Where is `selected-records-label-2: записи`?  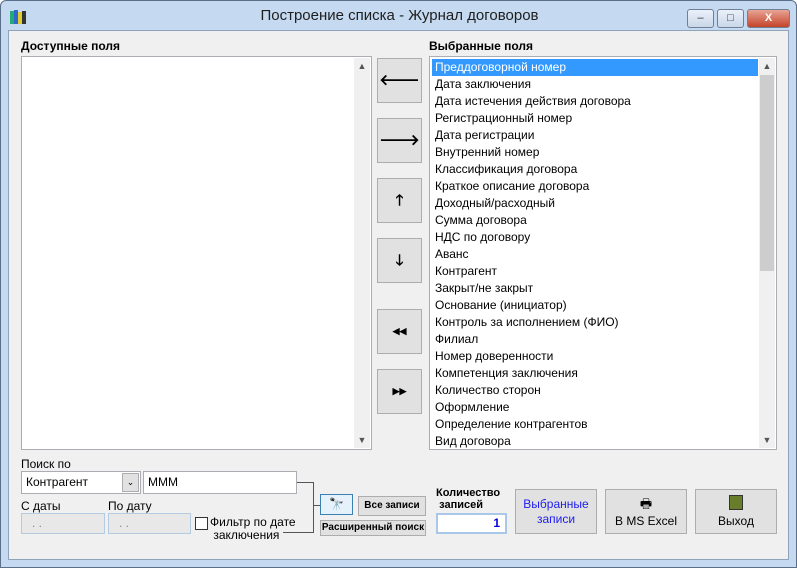
selected-records-label-2: записи is located at coordinates (556, 519).